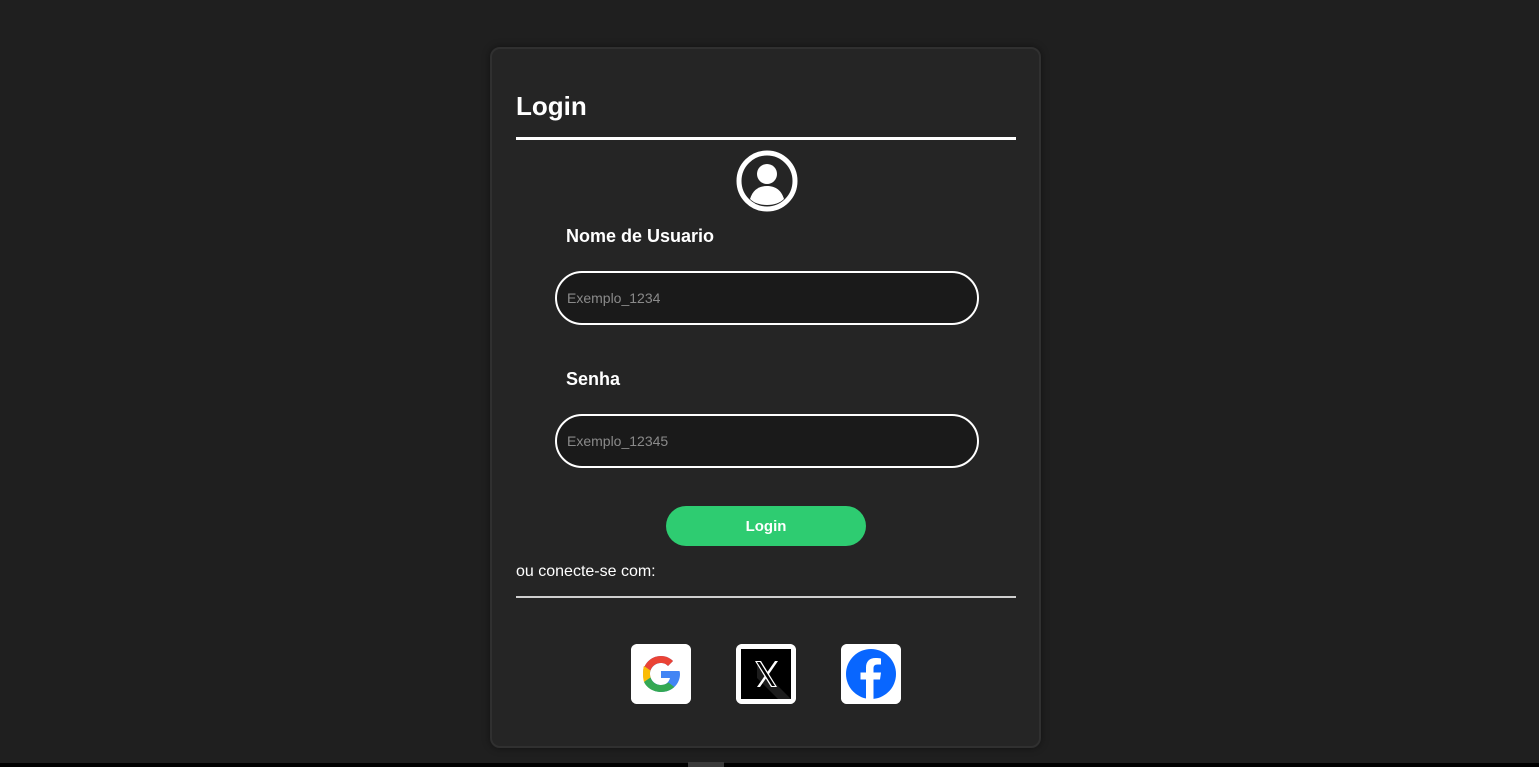 The width and height of the screenshot is (1539, 767). Describe the element at coordinates (767, 441) in the screenshot. I see `password-input` at that location.